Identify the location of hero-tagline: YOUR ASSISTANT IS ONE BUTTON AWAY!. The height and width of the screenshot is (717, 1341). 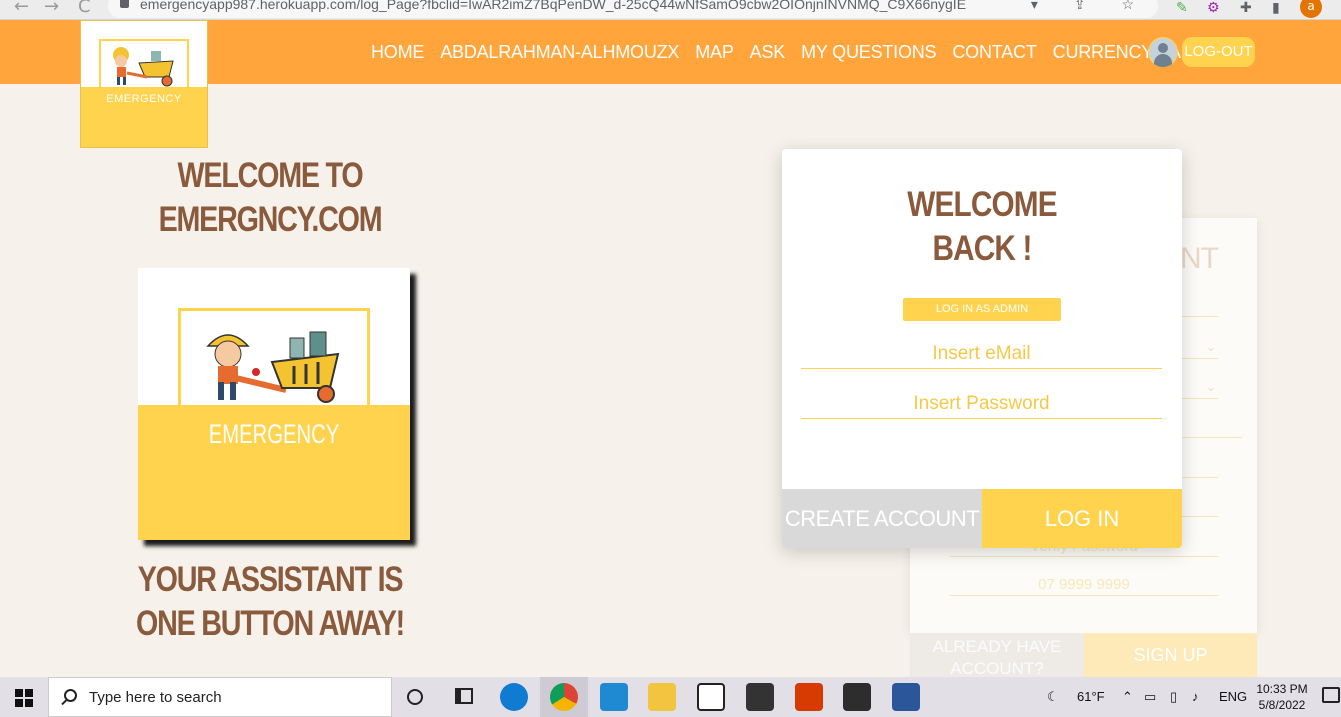
(270, 601).